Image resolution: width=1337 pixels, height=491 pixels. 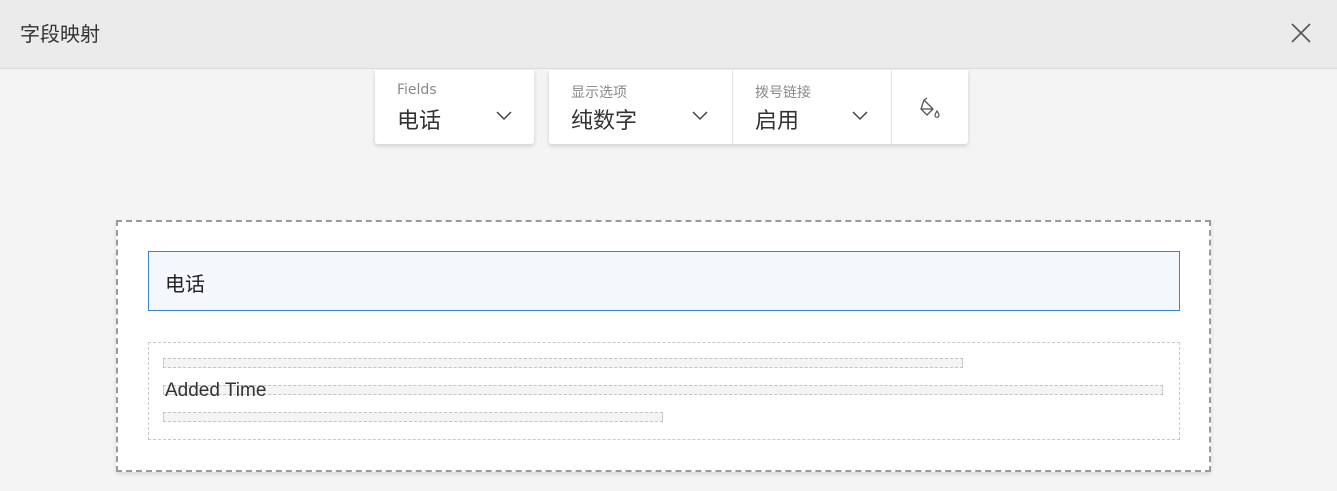 I want to click on style-button, so click(x=930, y=107).